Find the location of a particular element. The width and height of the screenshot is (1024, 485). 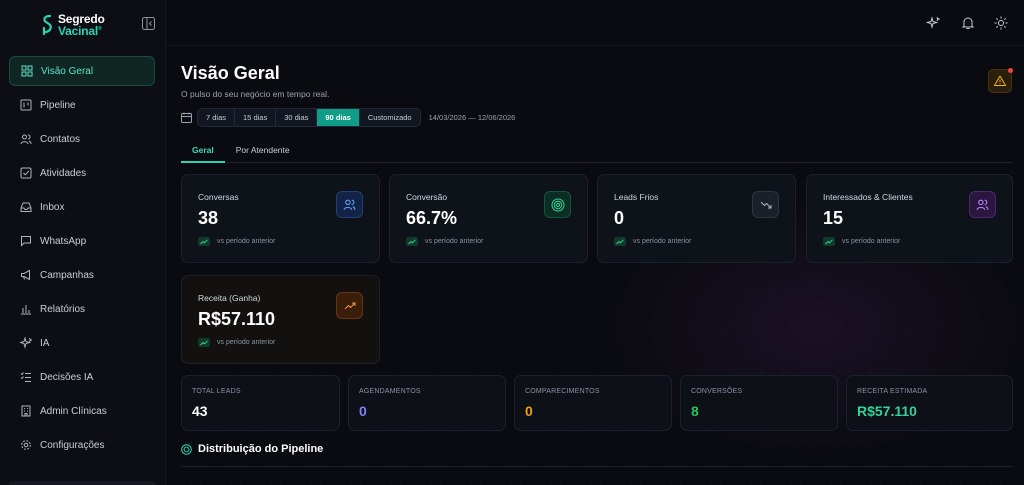

list-check-icon is located at coordinates (26, 377).